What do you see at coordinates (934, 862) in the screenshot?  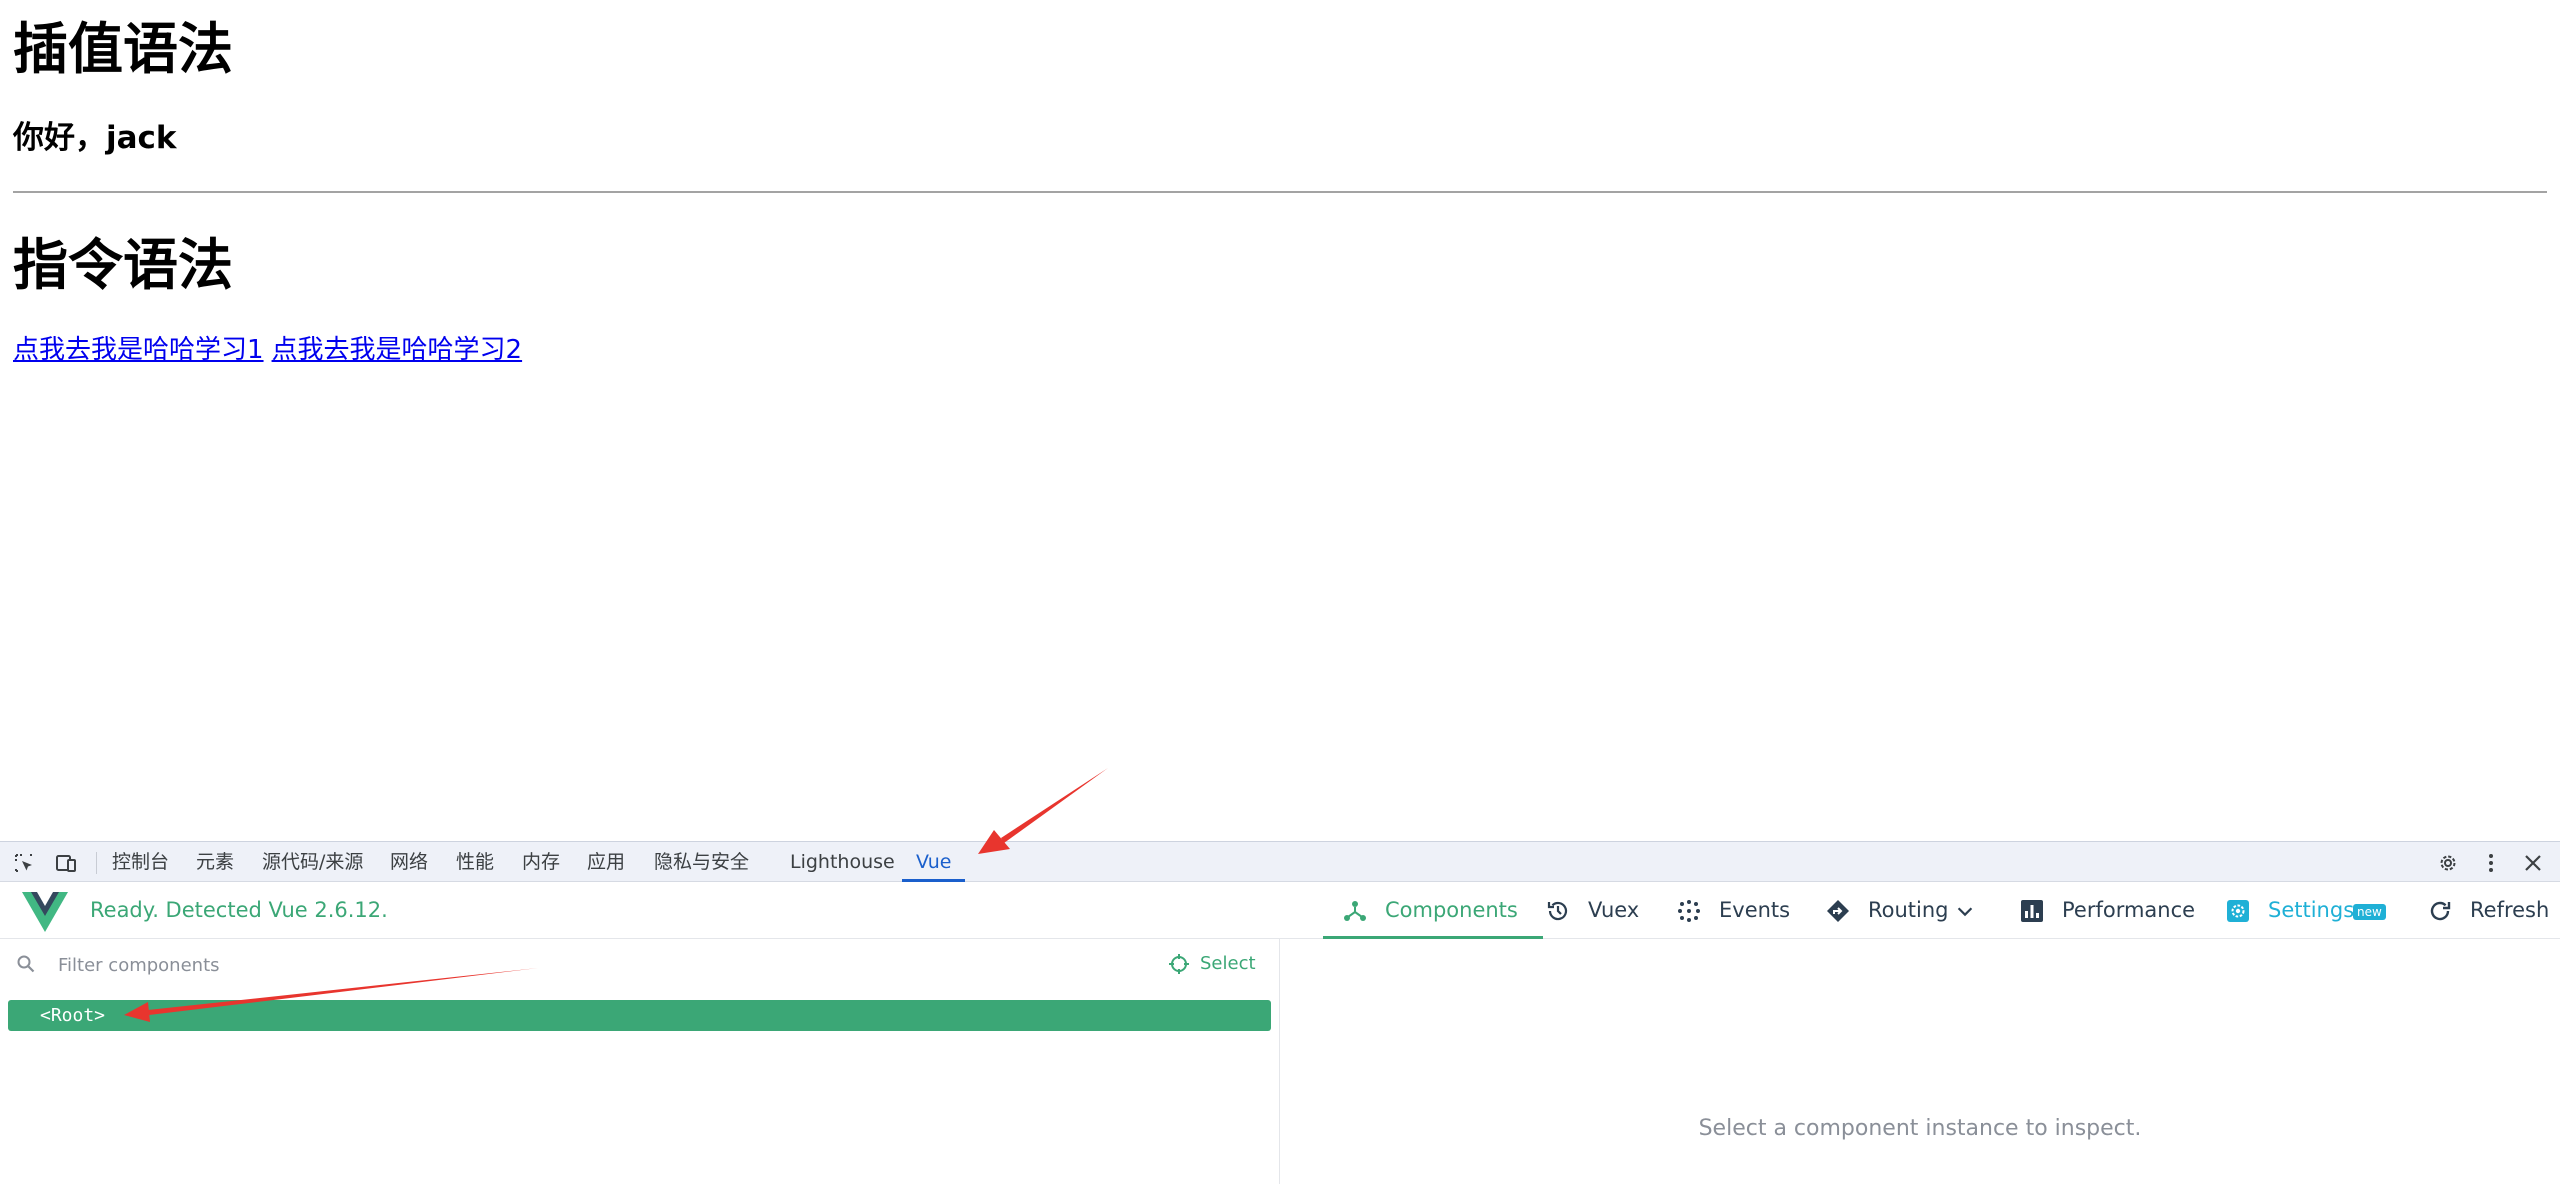 I see `tab-vue: Vue` at bounding box center [934, 862].